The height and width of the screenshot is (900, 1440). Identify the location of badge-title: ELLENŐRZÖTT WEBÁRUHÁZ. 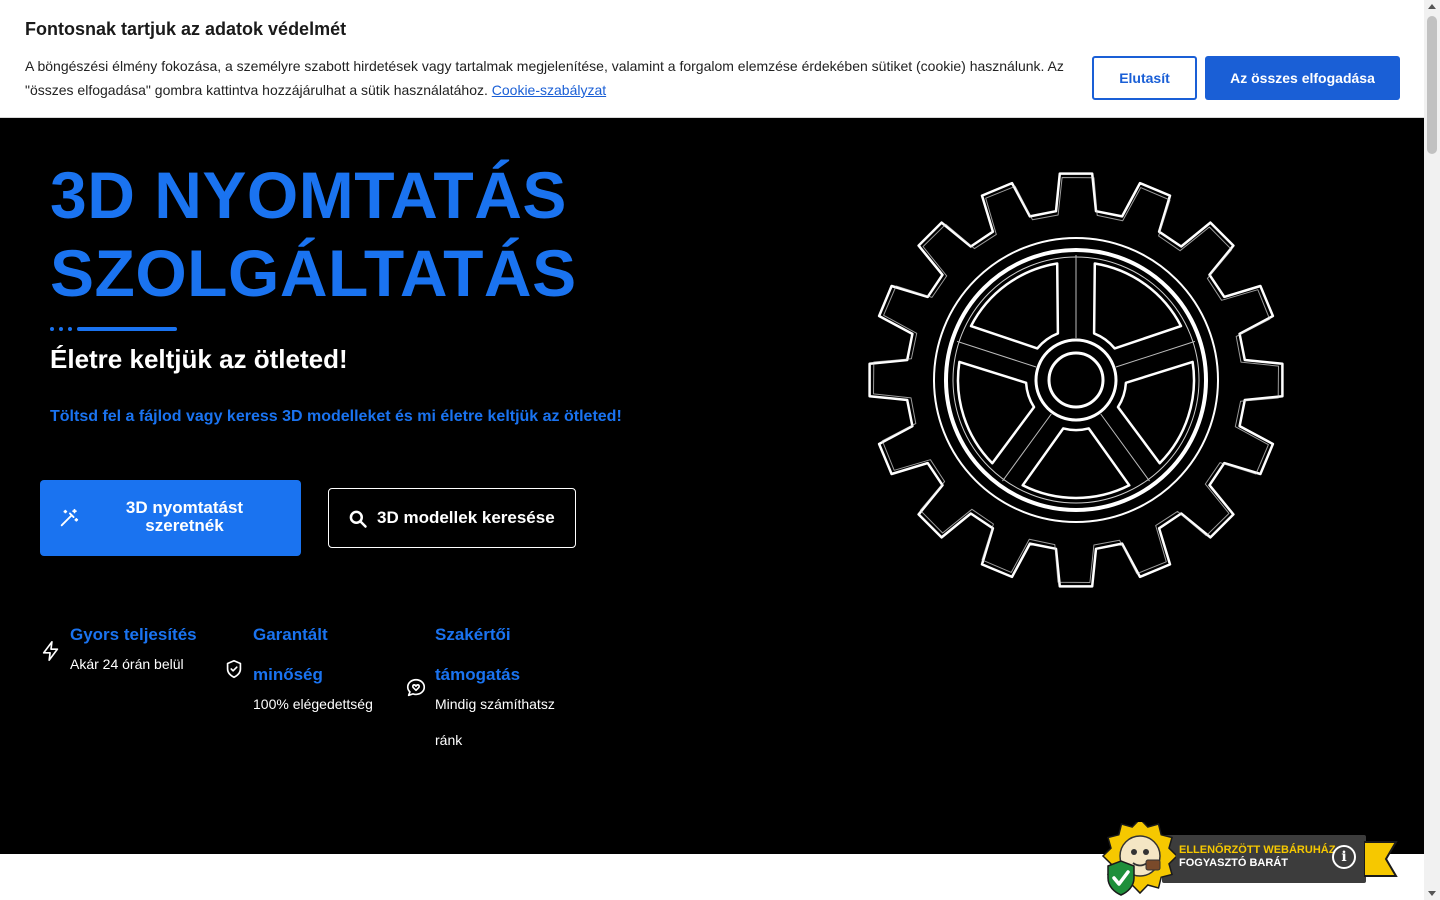
(1257, 850).